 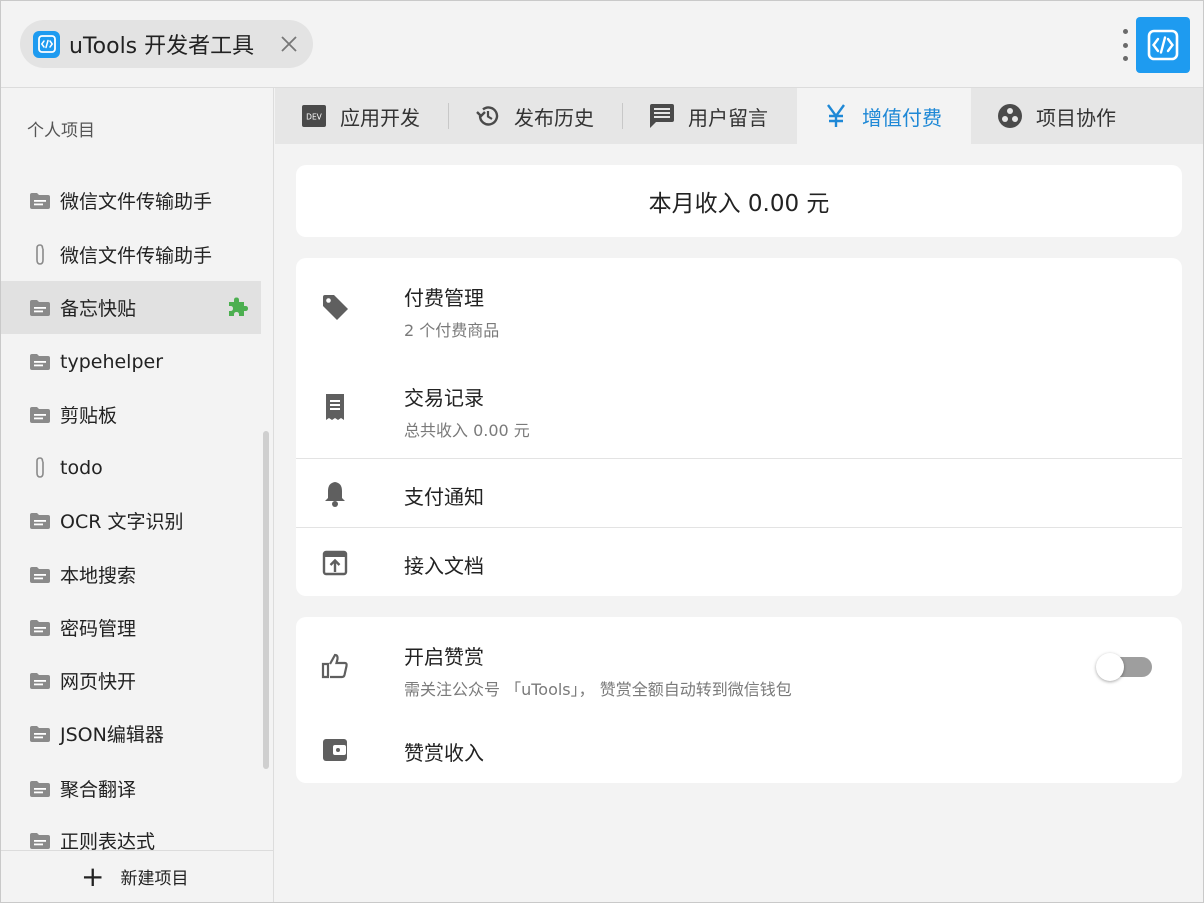 What do you see at coordinates (444, 497) in the screenshot?
I see `row-title: 支付通知` at bounding box center [444, 497].